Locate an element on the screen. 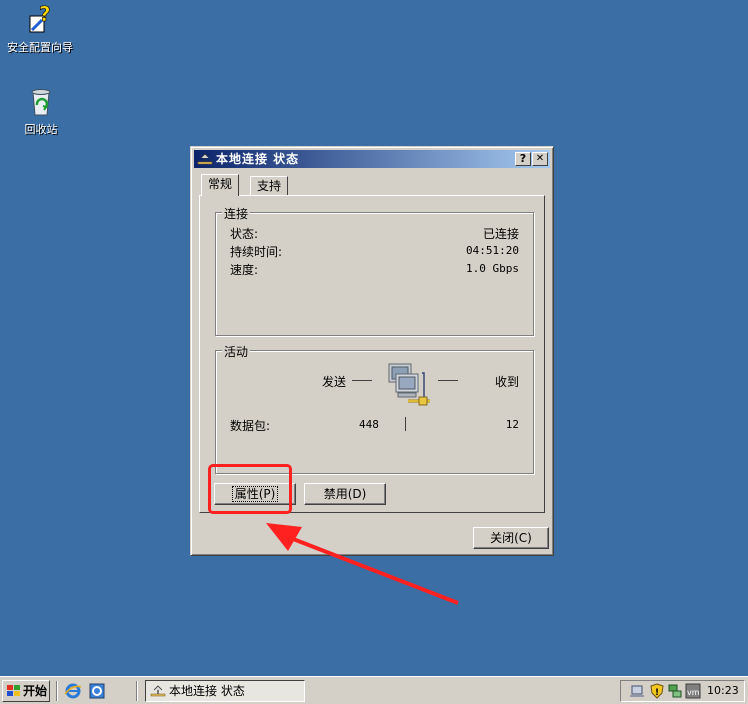  desktop-icon-label: 回收站 is located at coordinates (41, 129).